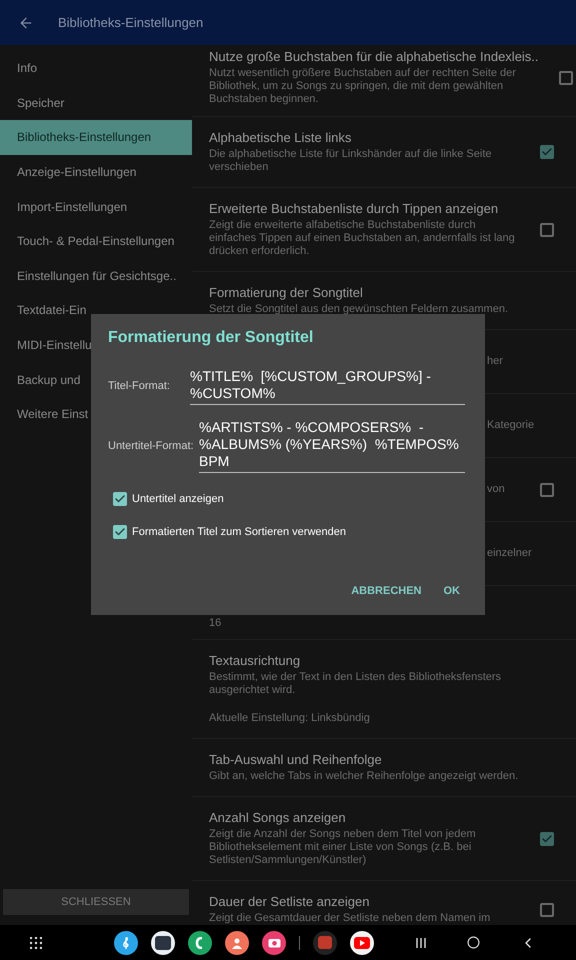  I want to click on setting-description: Die alphabetische Liste für Linkshänder auf die linke Seite verschieben, so click(351, 161).